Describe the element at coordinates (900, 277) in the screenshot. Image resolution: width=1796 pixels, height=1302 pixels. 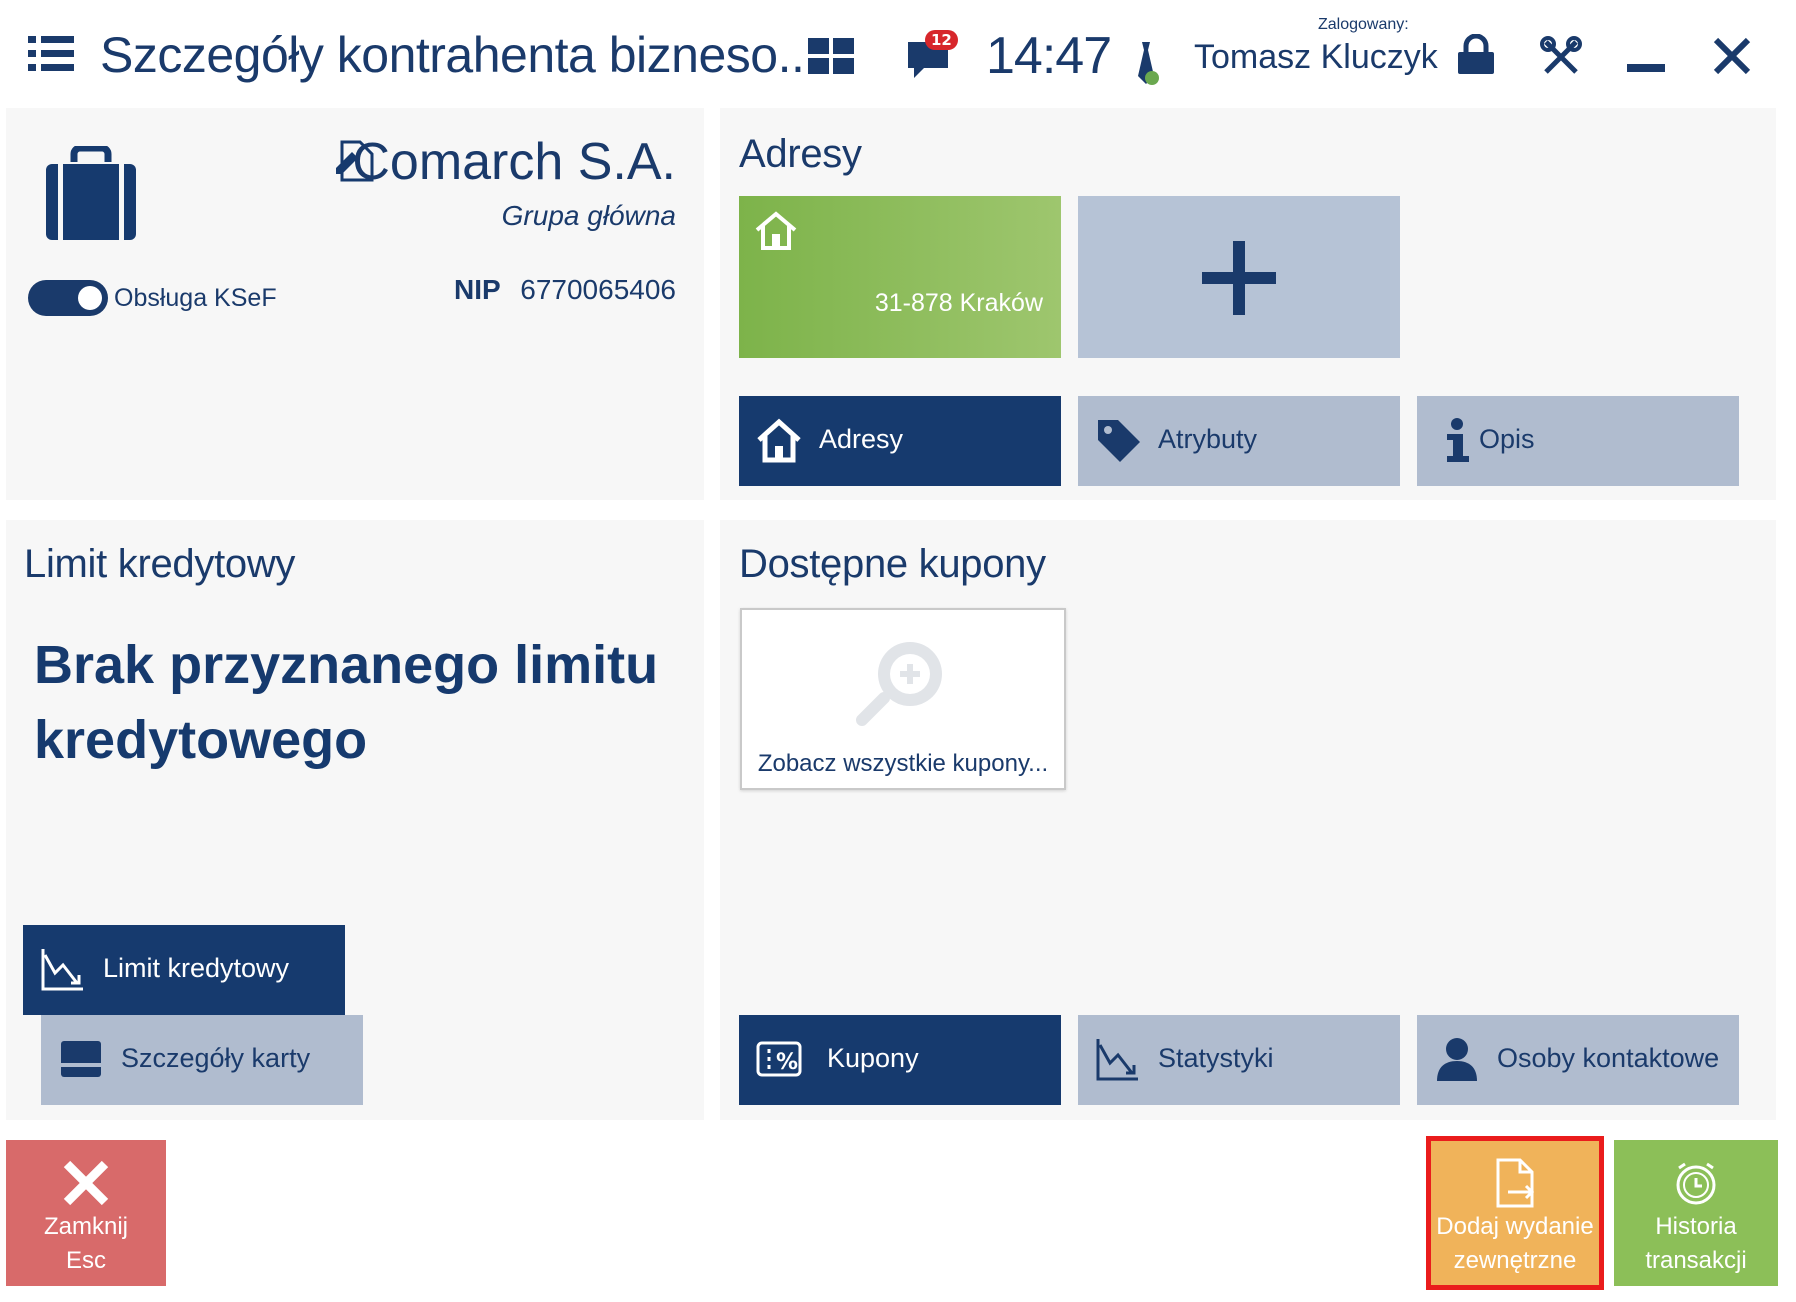
I see `address-tile: 31-878 Kraków` at that location.